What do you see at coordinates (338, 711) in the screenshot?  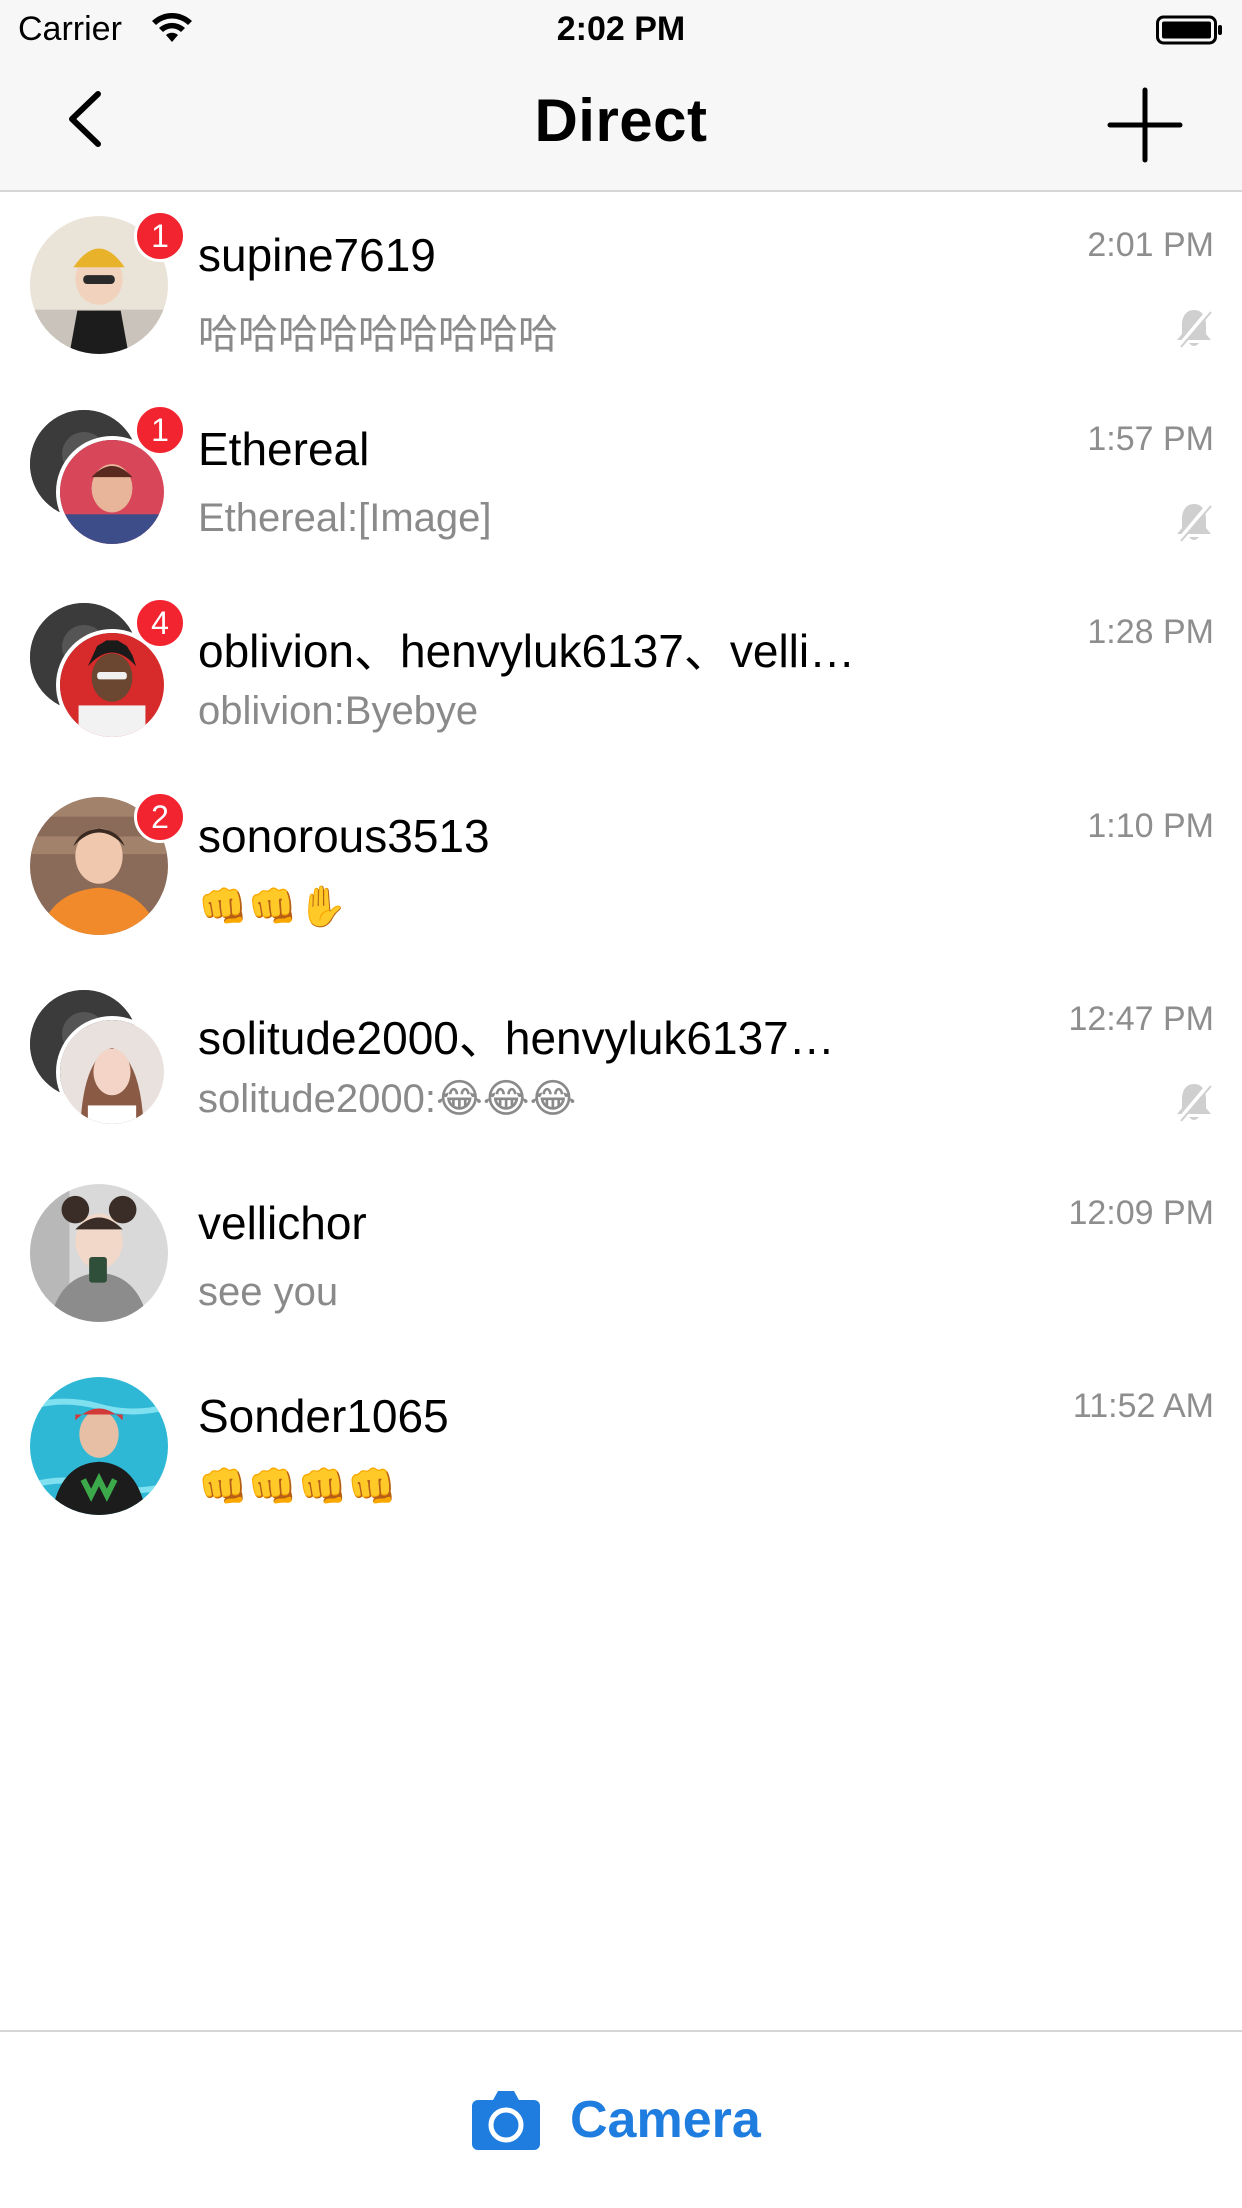 I see `message-preview: oblivion:Byebye` at bounding box center [338, 711].